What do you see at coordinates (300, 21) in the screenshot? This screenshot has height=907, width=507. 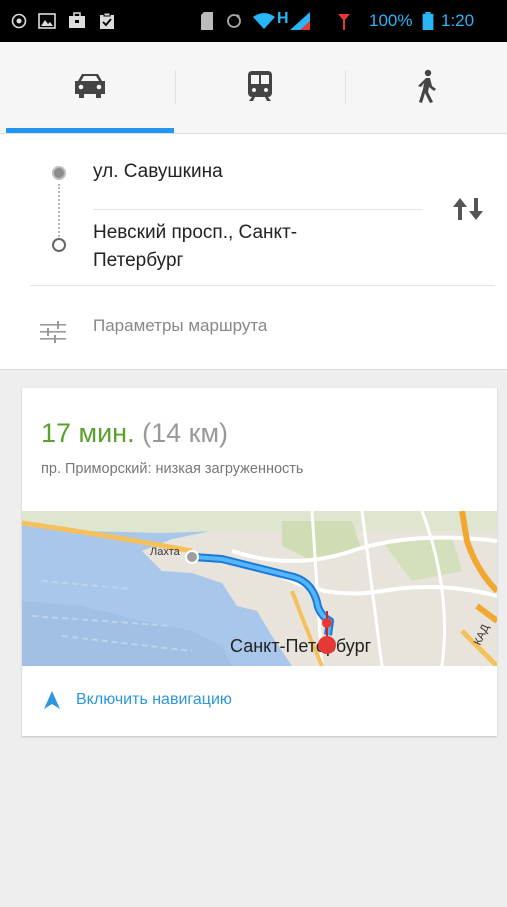 I see `signal-icon` at bounding box center [300, 21].